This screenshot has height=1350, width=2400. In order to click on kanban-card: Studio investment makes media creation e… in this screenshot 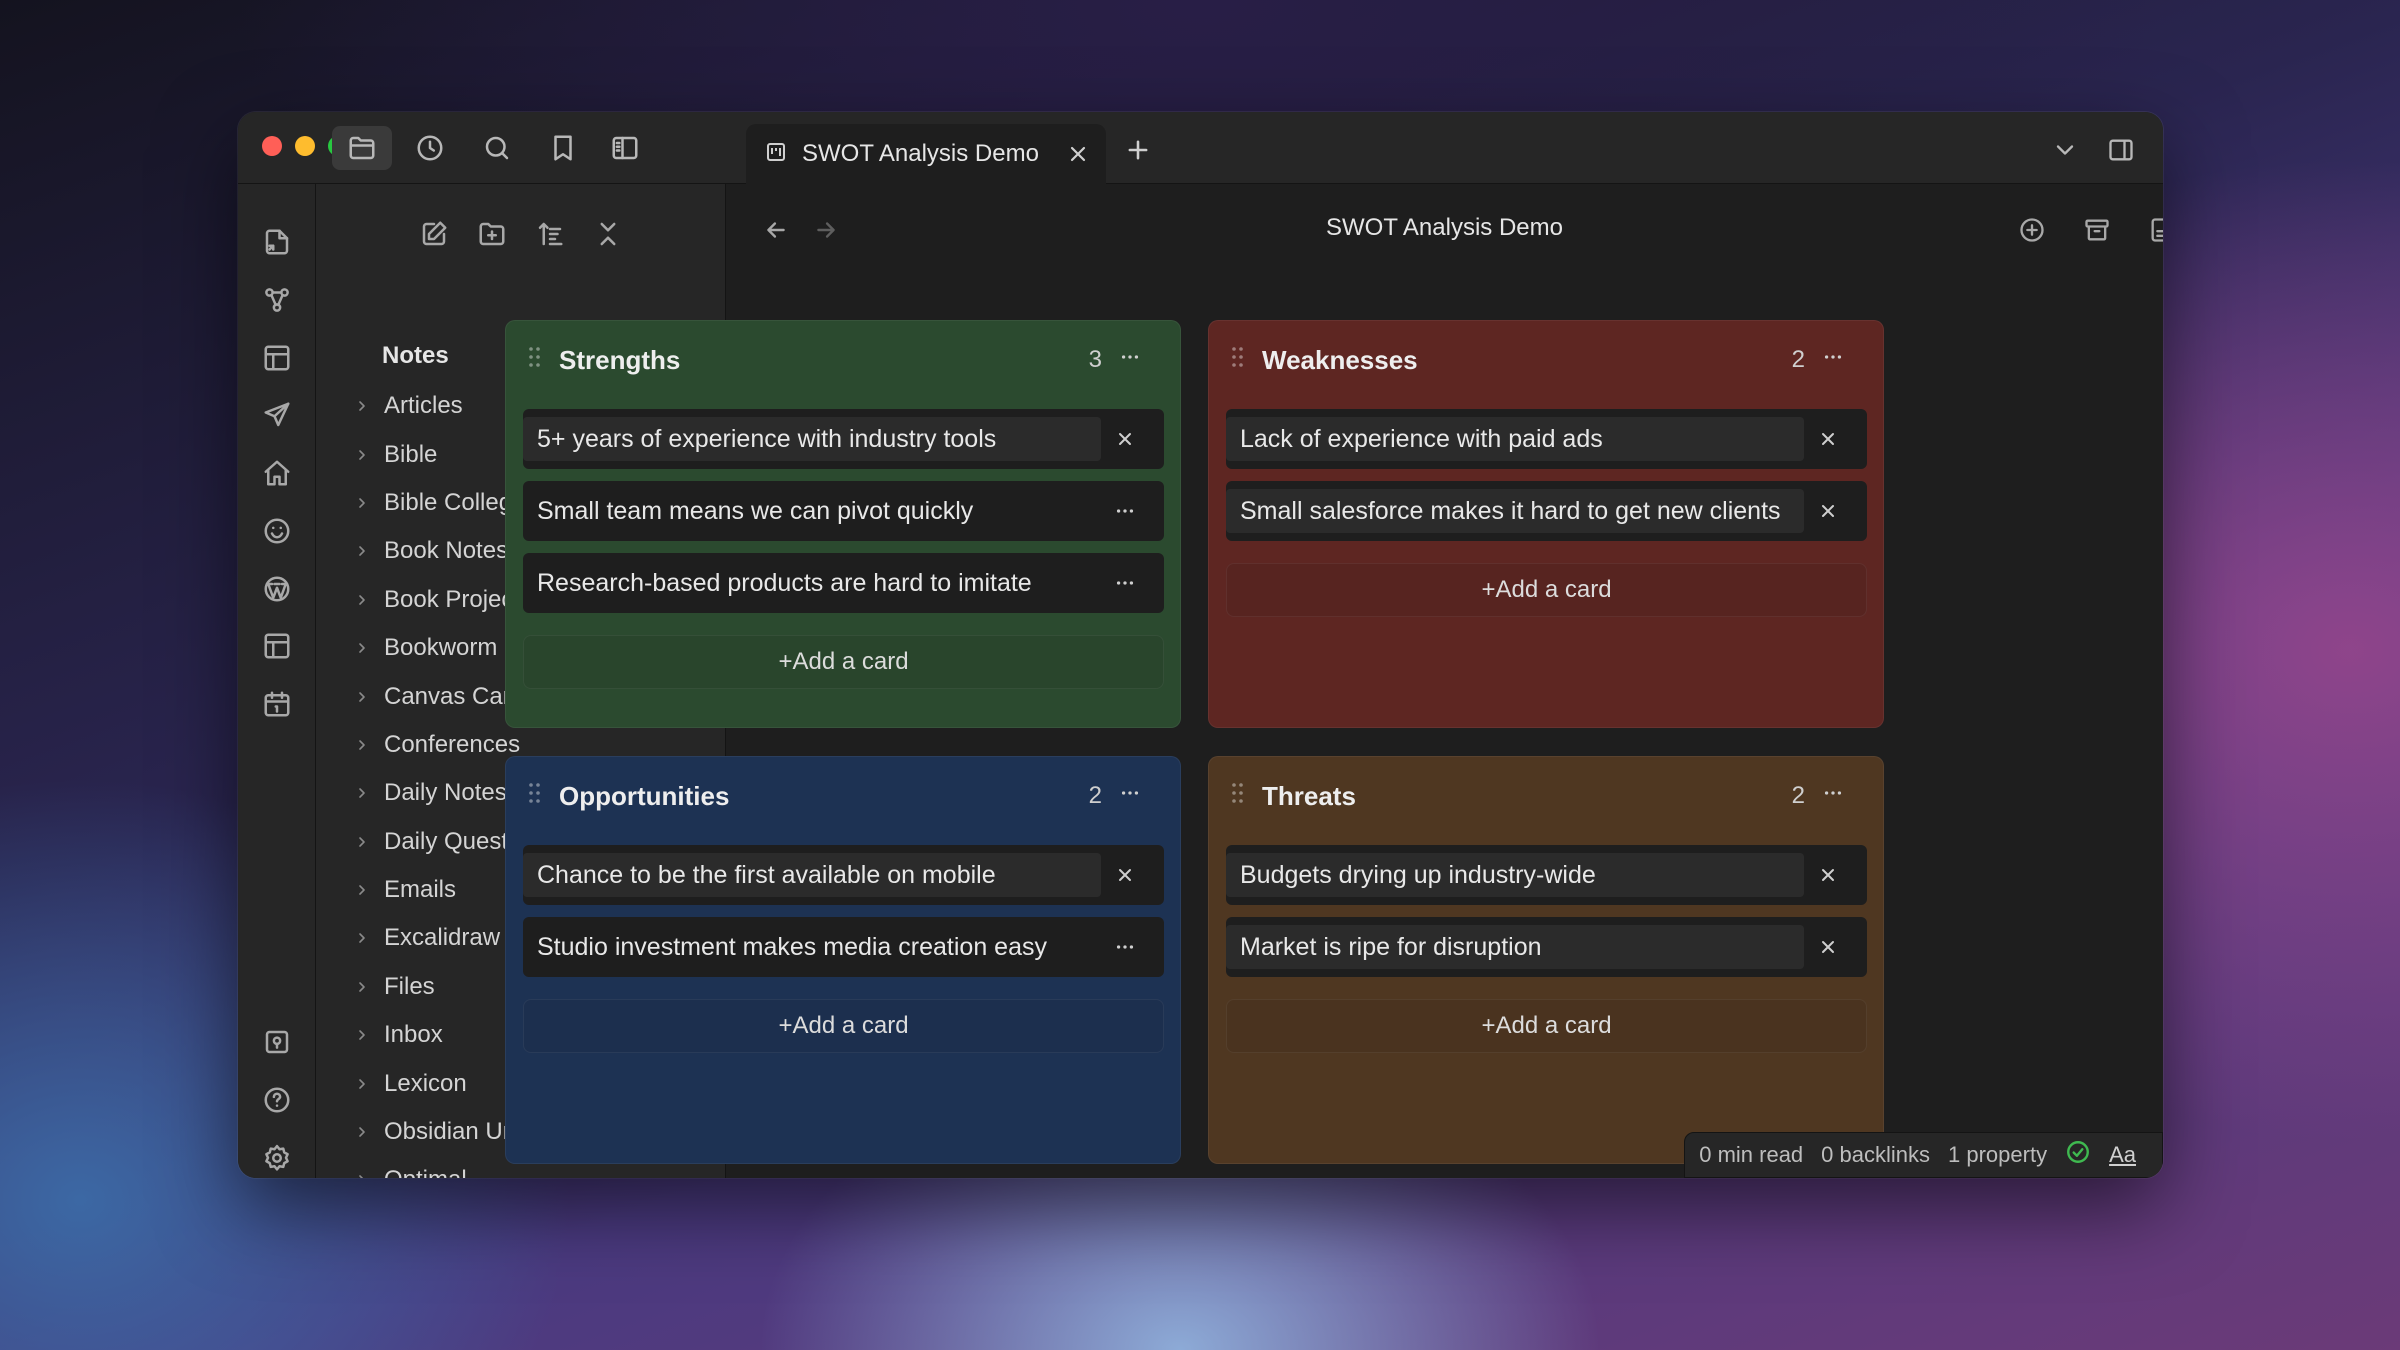, I will do `click(843, 947)`.